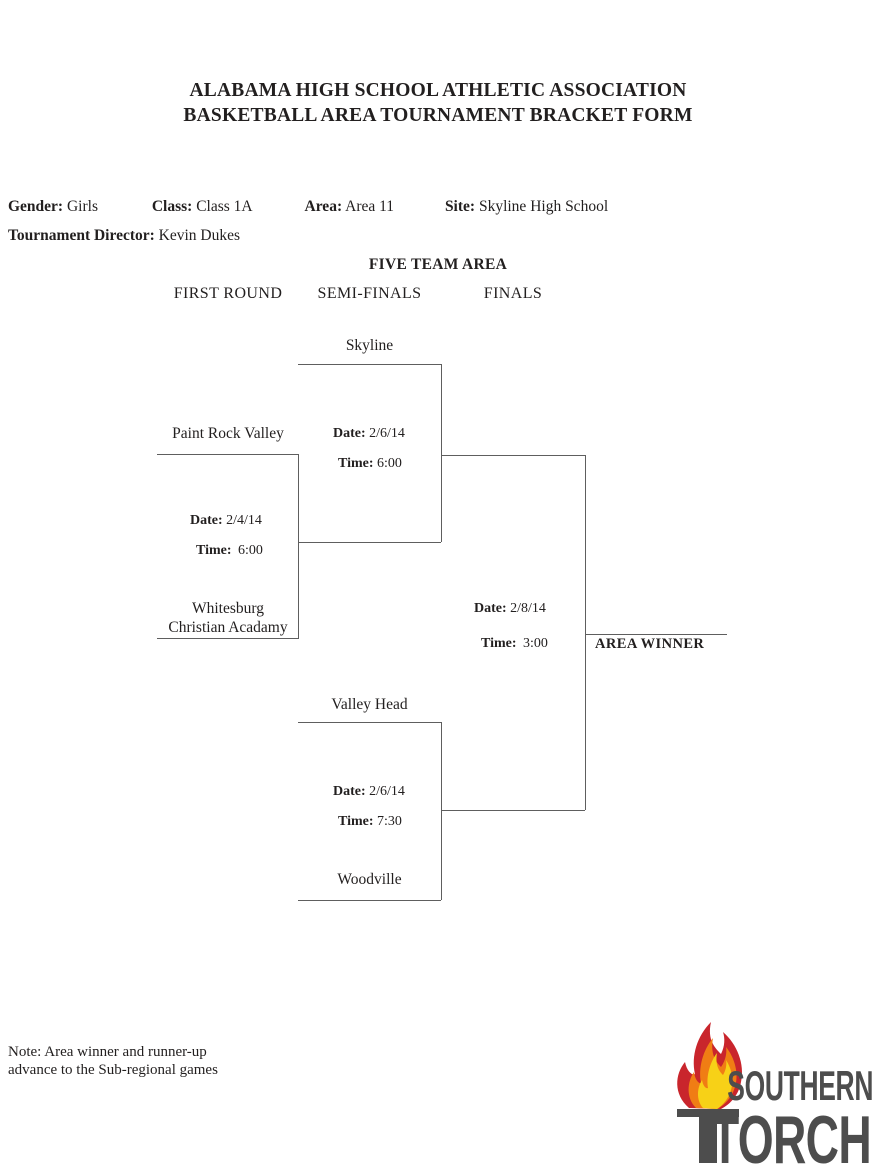 This screenshot has height=1176, width=876. What do you see at coordinates (228, 608) in the screenshot?
I see `team-whitesburg-line-1: Whitesburg` at bounding box center [228, 608].